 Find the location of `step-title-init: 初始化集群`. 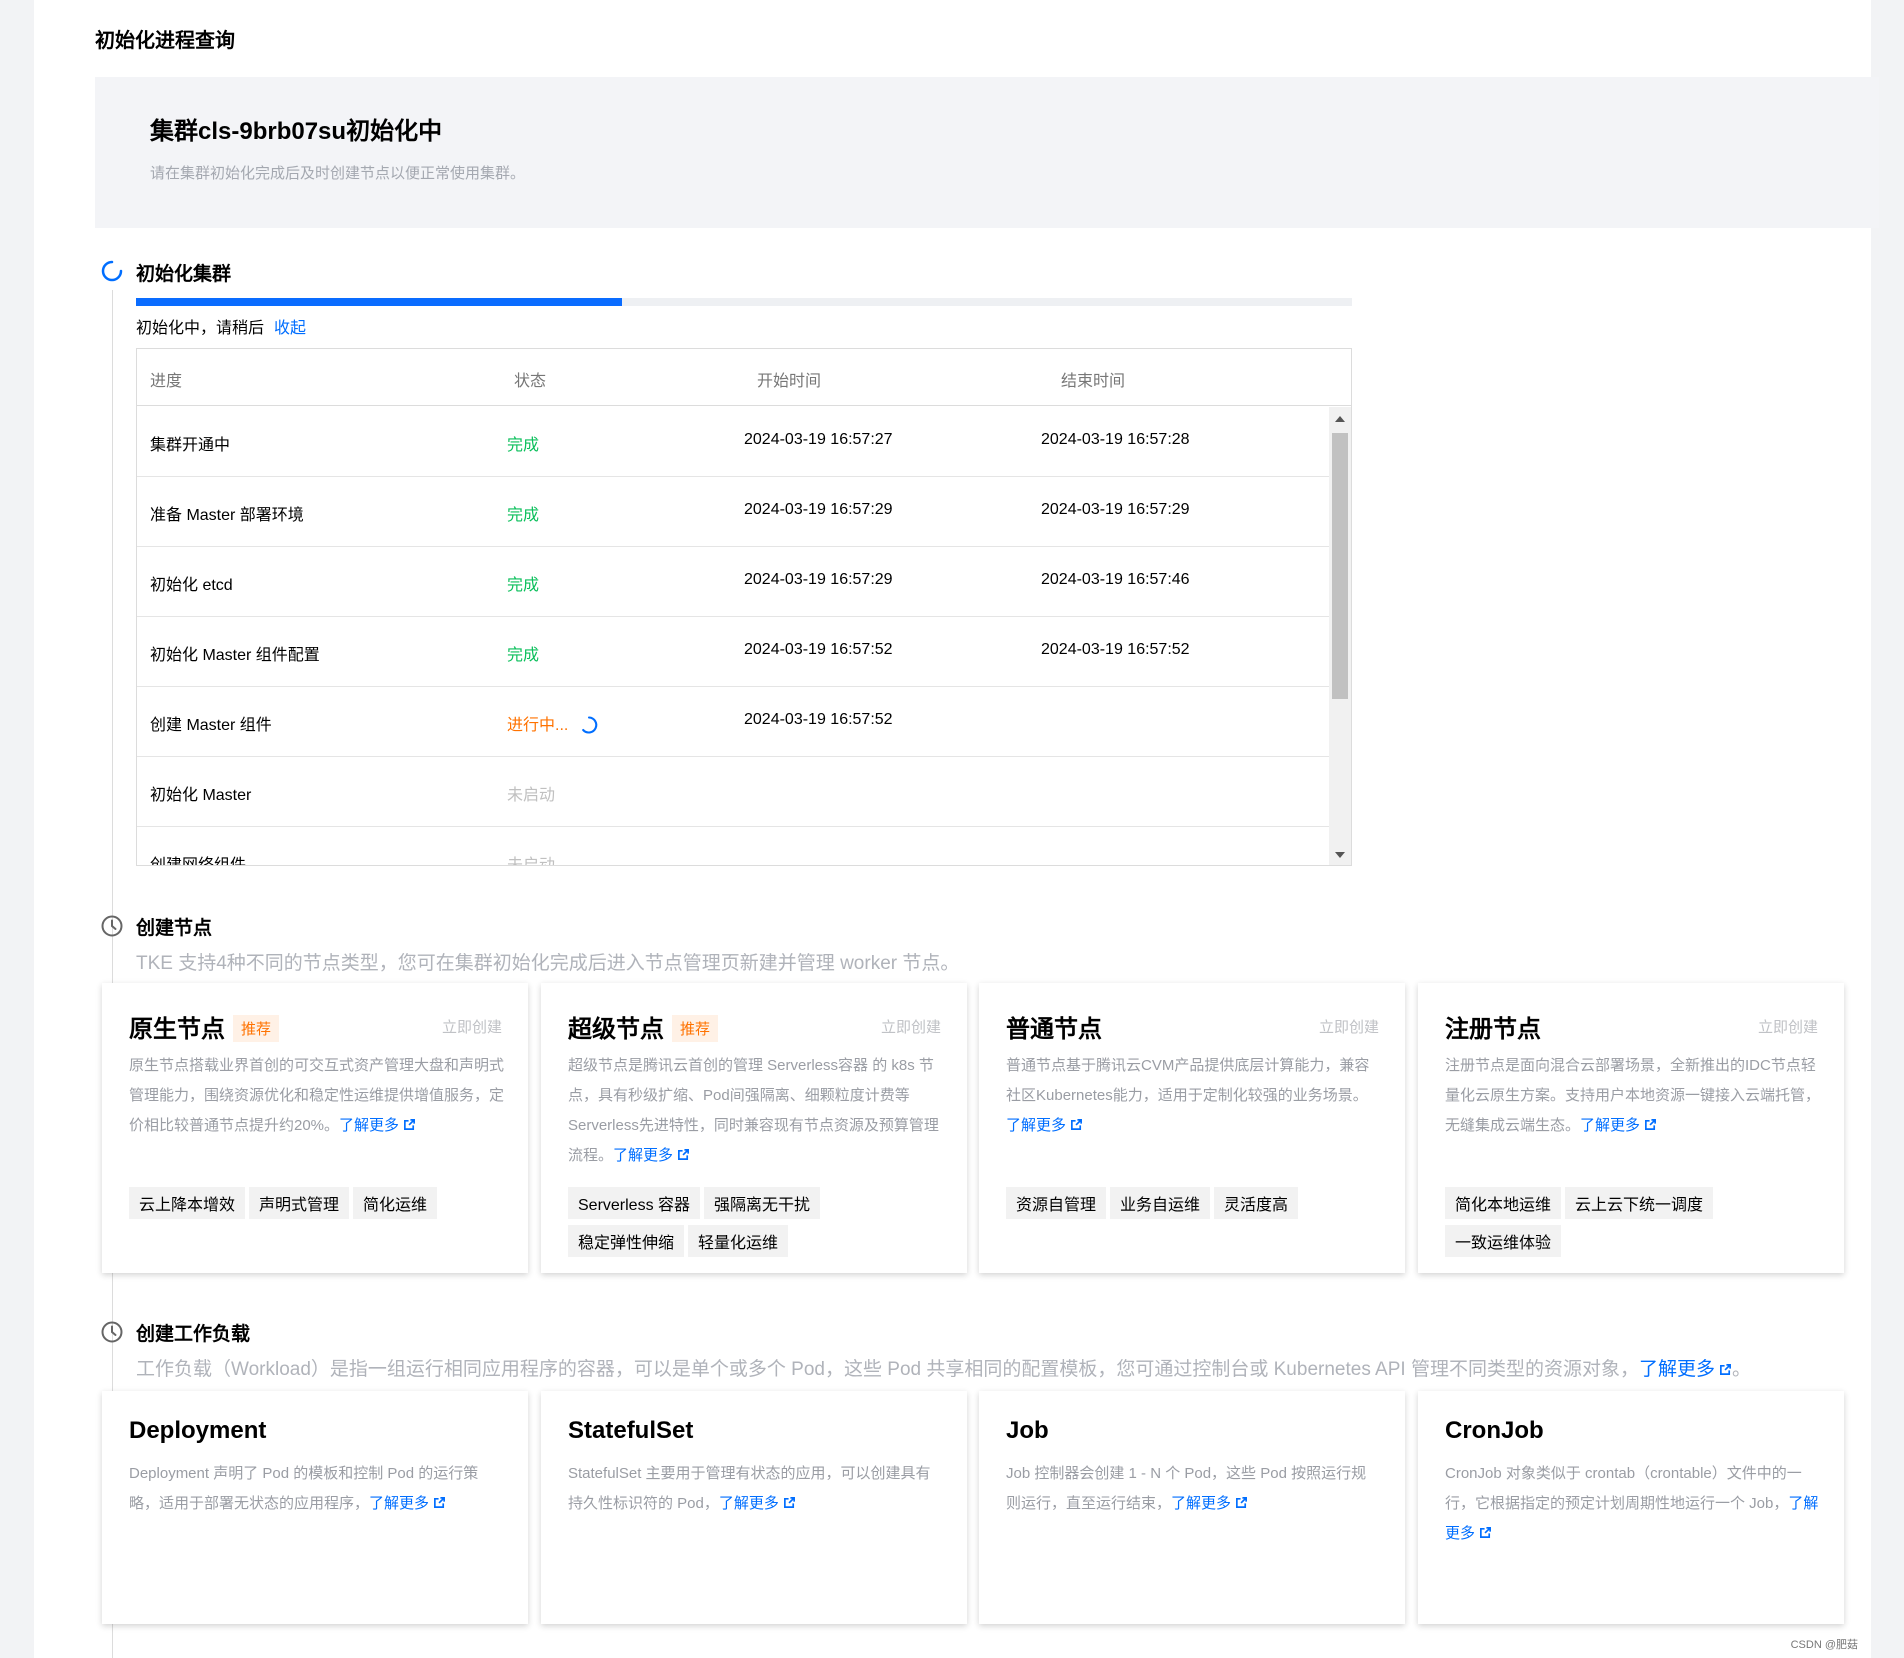

step-title-init: 初始化集群 is located at coordinates (184, 274).